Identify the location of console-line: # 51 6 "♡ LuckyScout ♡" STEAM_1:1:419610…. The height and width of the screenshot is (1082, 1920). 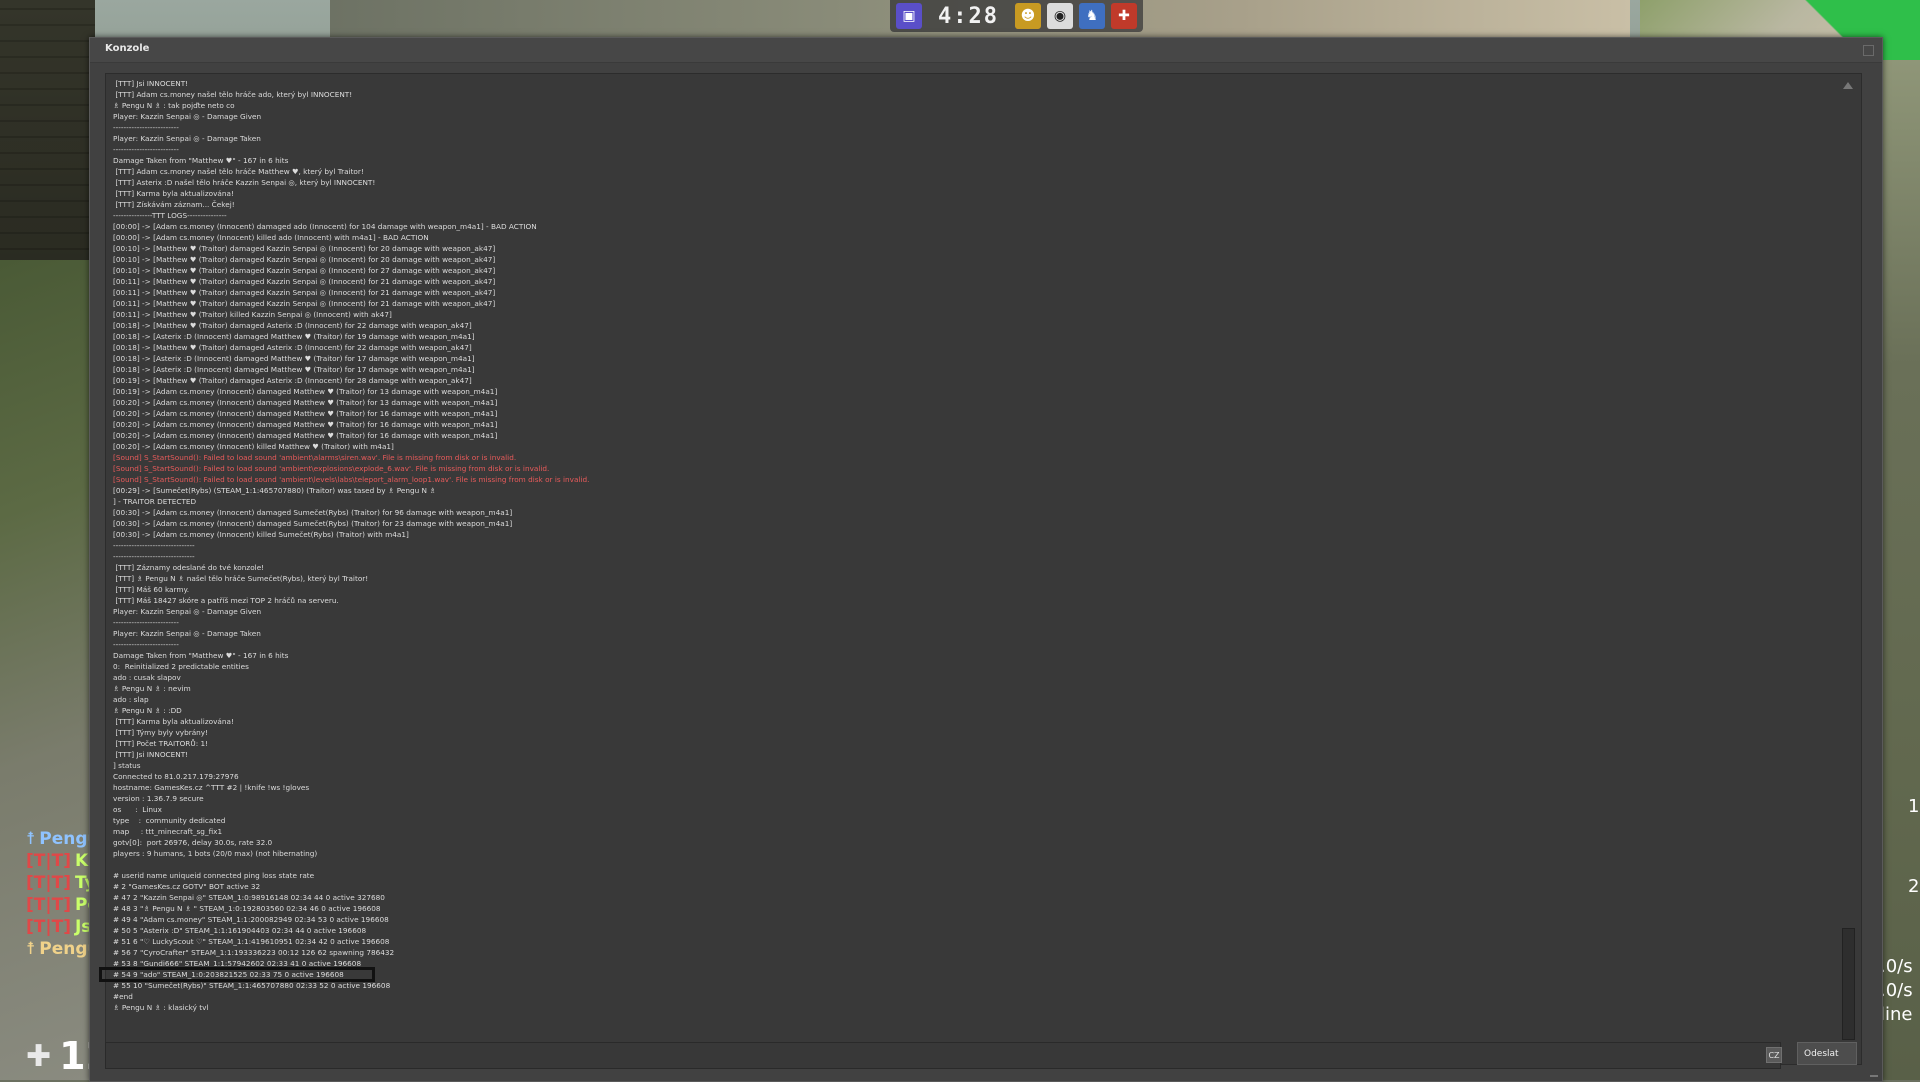
(251, 941).